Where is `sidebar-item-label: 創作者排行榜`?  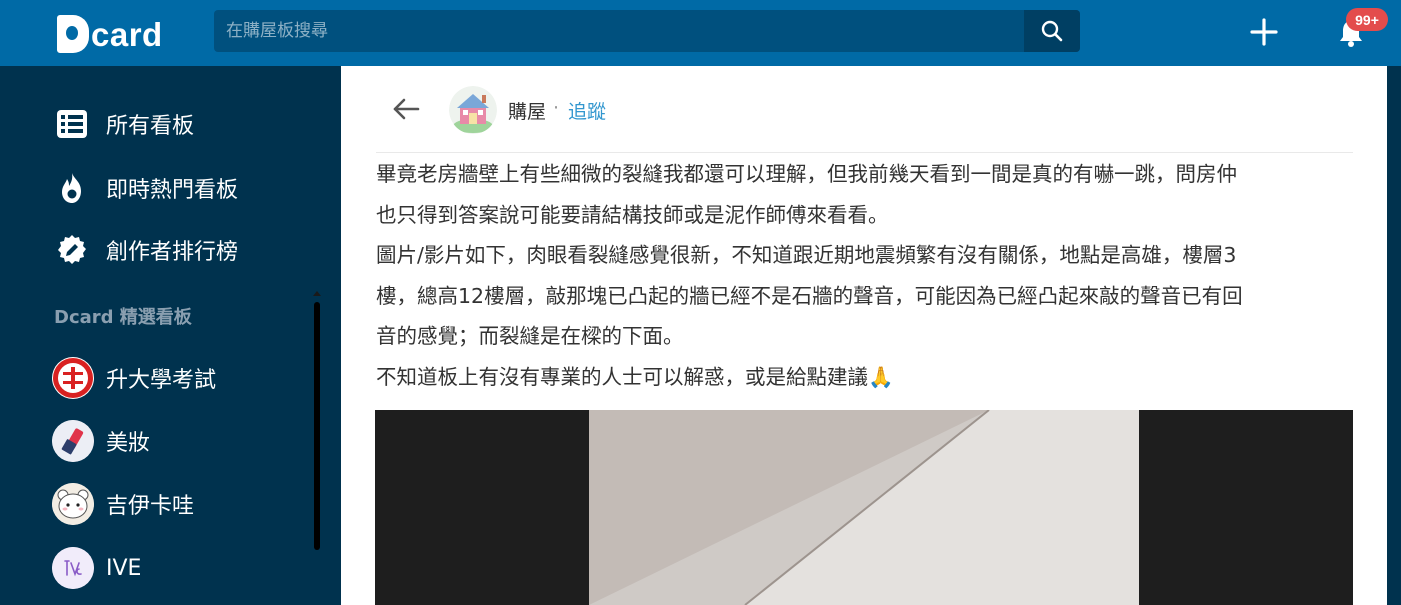
sidebar-item-label: 創作者排行榜 is located at coordinates (172, 252).